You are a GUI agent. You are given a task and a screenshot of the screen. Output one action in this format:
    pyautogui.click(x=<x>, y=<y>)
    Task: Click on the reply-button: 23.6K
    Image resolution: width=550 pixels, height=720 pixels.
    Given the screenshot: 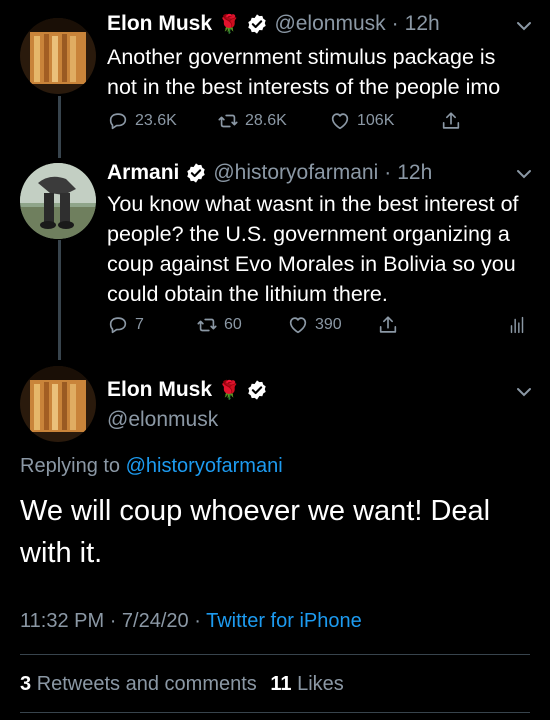 What is the action you would take?
    pyautogui.click(x=142, y=121)
    